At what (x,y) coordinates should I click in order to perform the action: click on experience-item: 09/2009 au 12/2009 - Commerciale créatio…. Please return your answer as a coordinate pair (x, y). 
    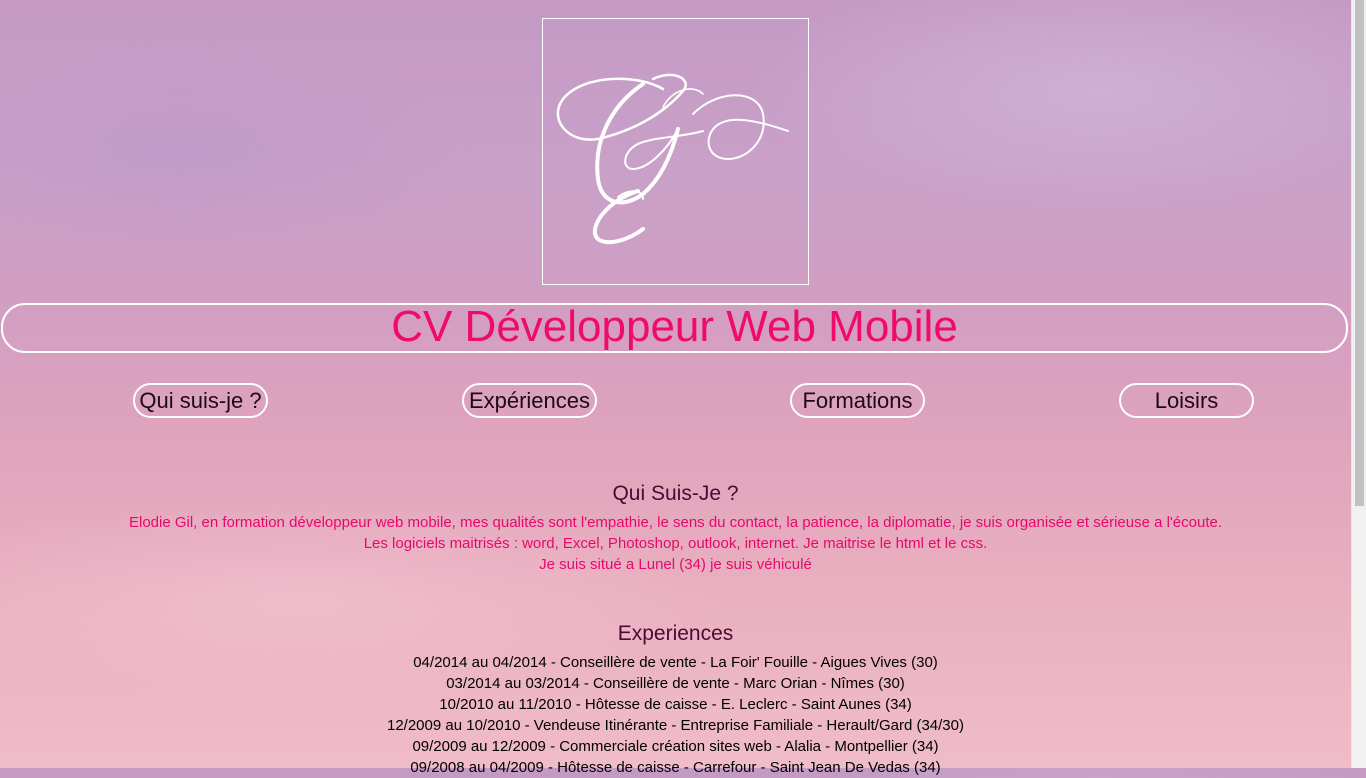
    Looking at the image, I should click on (675, 746).